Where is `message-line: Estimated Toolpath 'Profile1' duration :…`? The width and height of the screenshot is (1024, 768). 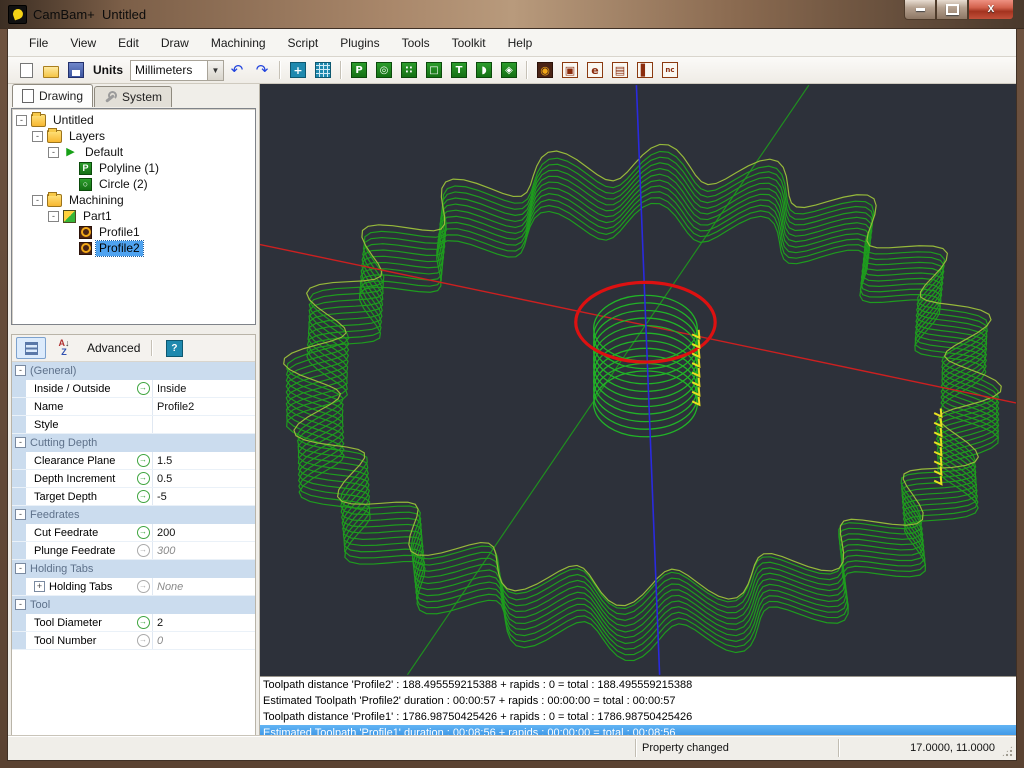 message-line: Estimated Toolpath 'Profile1' duration :… is located at coordinates (638, 730).